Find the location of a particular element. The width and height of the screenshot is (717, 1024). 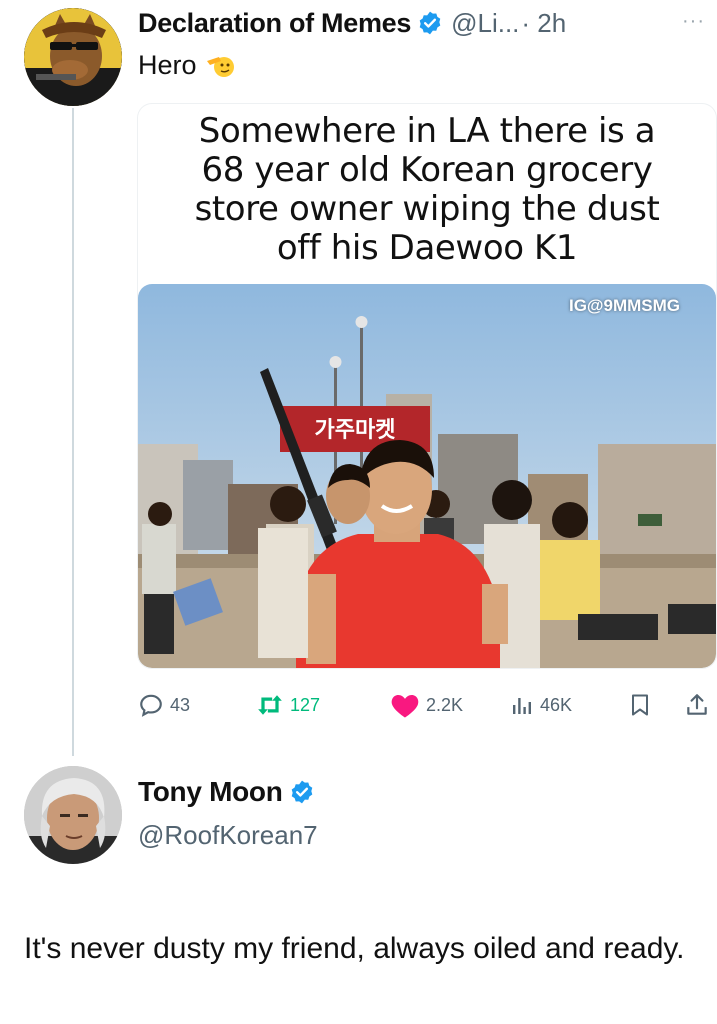

tweet-text: Hero is located at coordinates (167, 65).